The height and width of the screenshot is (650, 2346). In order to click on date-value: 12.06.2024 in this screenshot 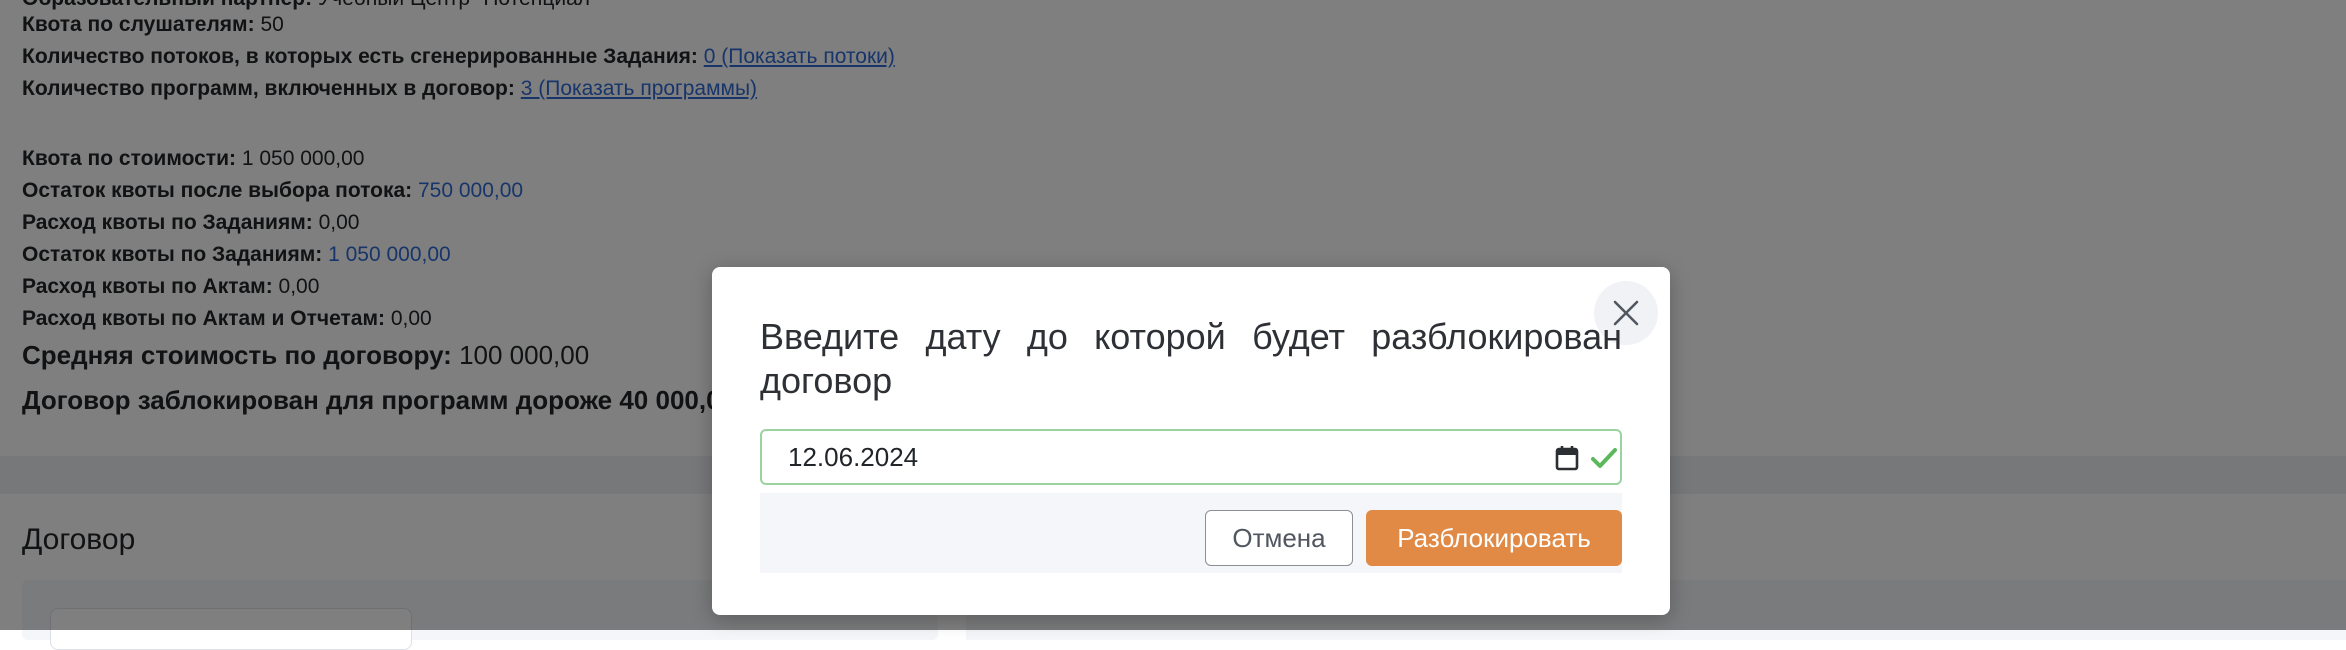, I will do `click(853, 457)`.